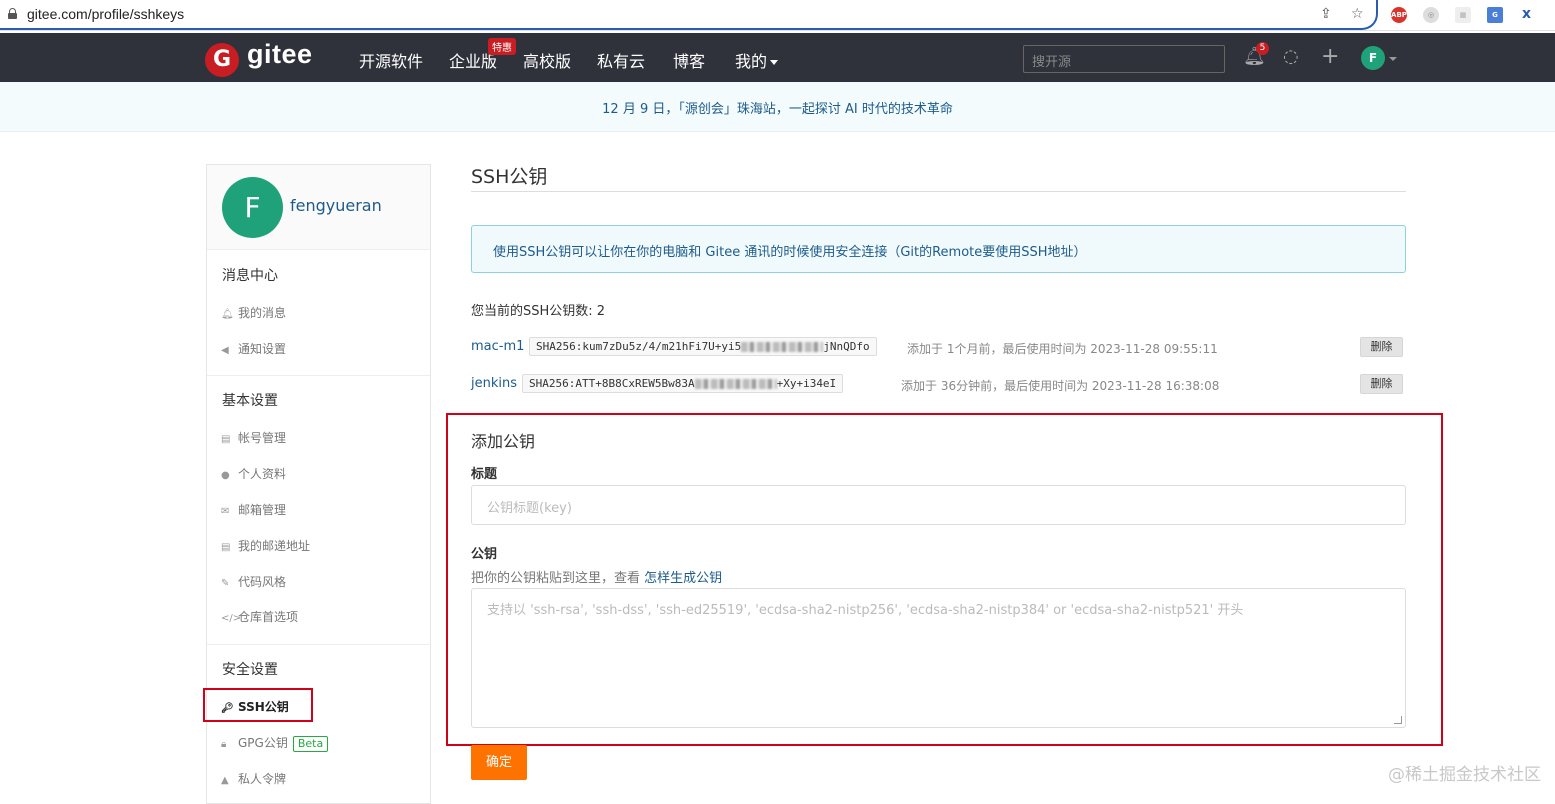 This screenshot has height=804, width=1555. I want to click on sidebar-item-email: ✉ 邮箱管理, so click(253, 509).